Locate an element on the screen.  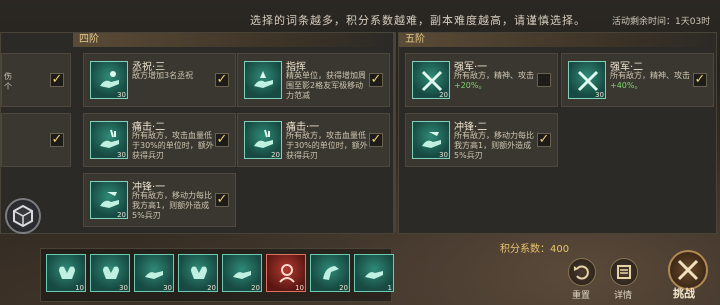
panel-divider is located at coordinates (395, 132).